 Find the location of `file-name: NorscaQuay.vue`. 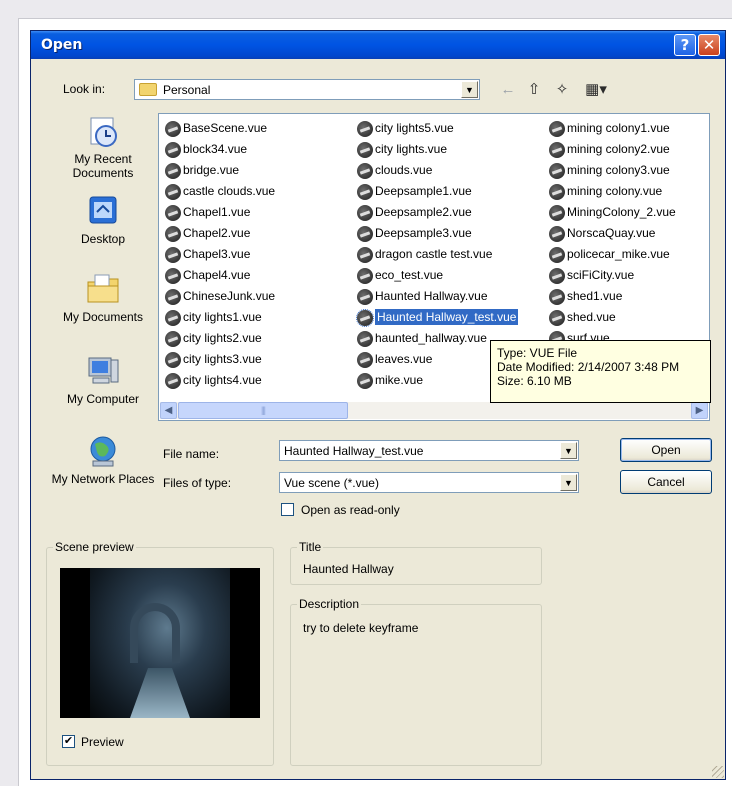

file-name: NorscaQuay.vue is located at coordinates (611, 233).